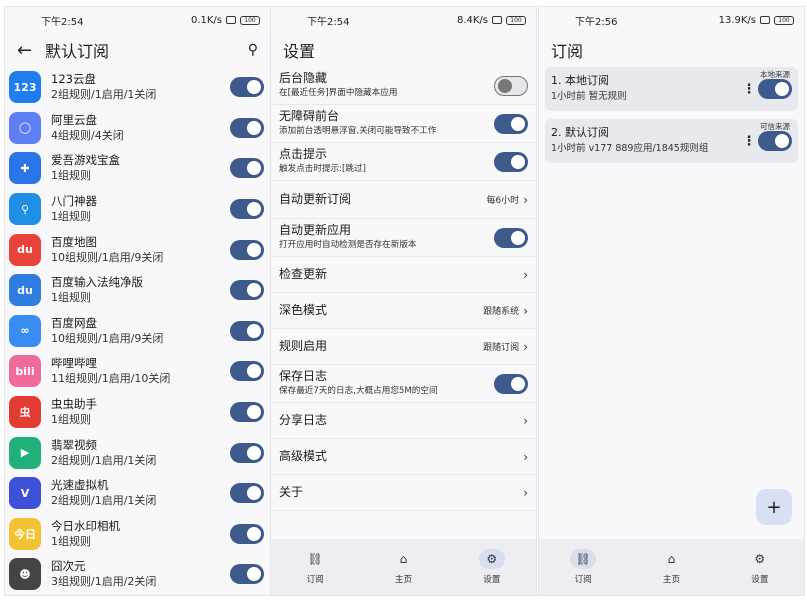 The image size is (807, 602). I want to click on settings-item: 点击提示 触发点击时提示:[跳过], so click(403, 162).